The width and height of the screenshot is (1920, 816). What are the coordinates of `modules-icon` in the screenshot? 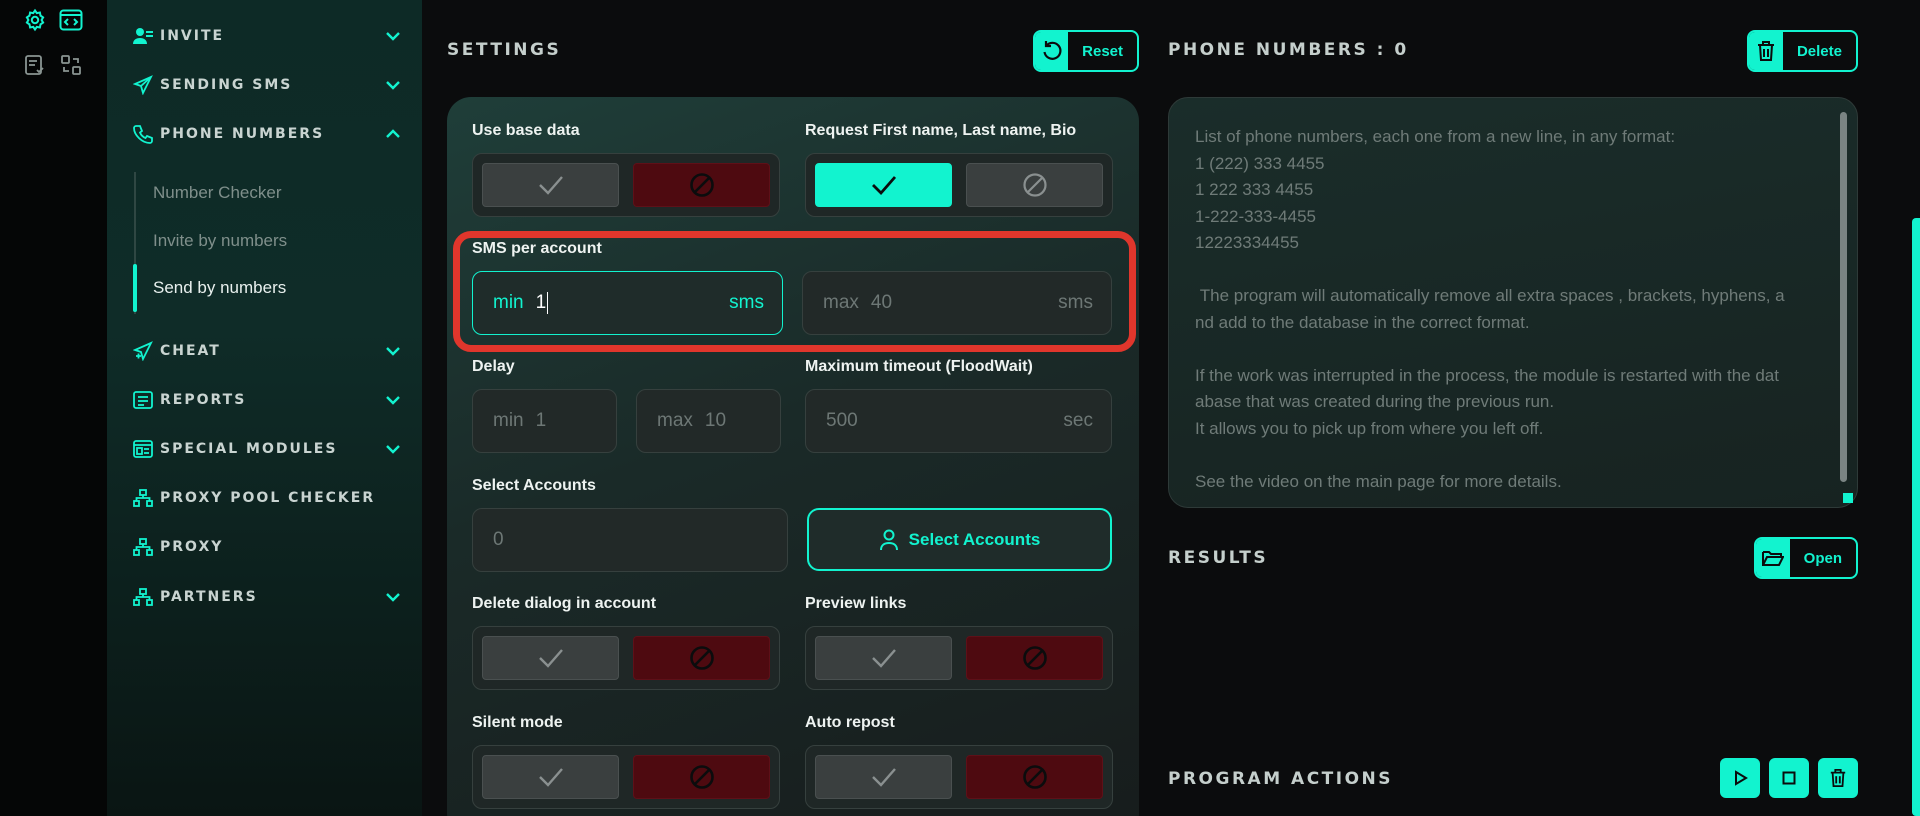 It's located at (143, 449).